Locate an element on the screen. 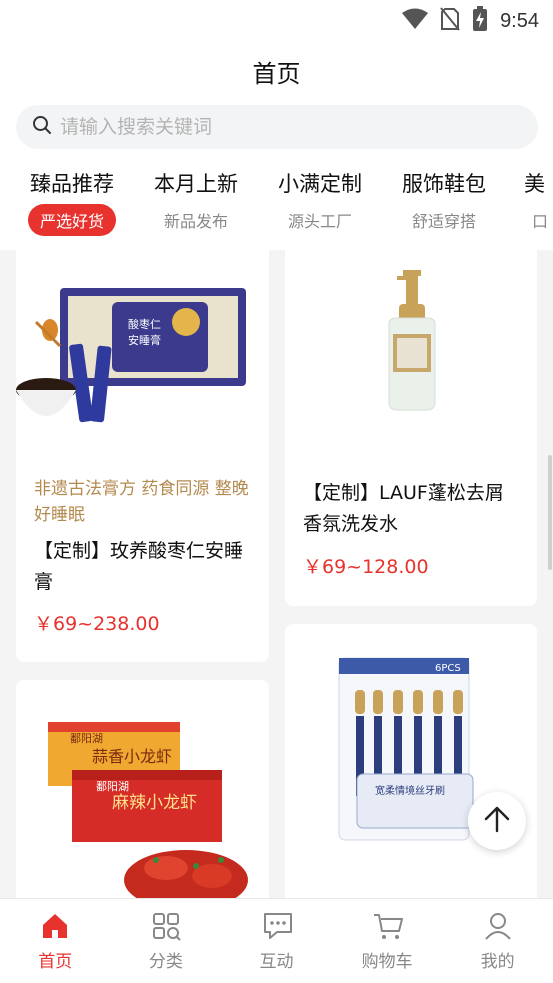  shampoo-bottle-image is located at coordinates (411, 356).